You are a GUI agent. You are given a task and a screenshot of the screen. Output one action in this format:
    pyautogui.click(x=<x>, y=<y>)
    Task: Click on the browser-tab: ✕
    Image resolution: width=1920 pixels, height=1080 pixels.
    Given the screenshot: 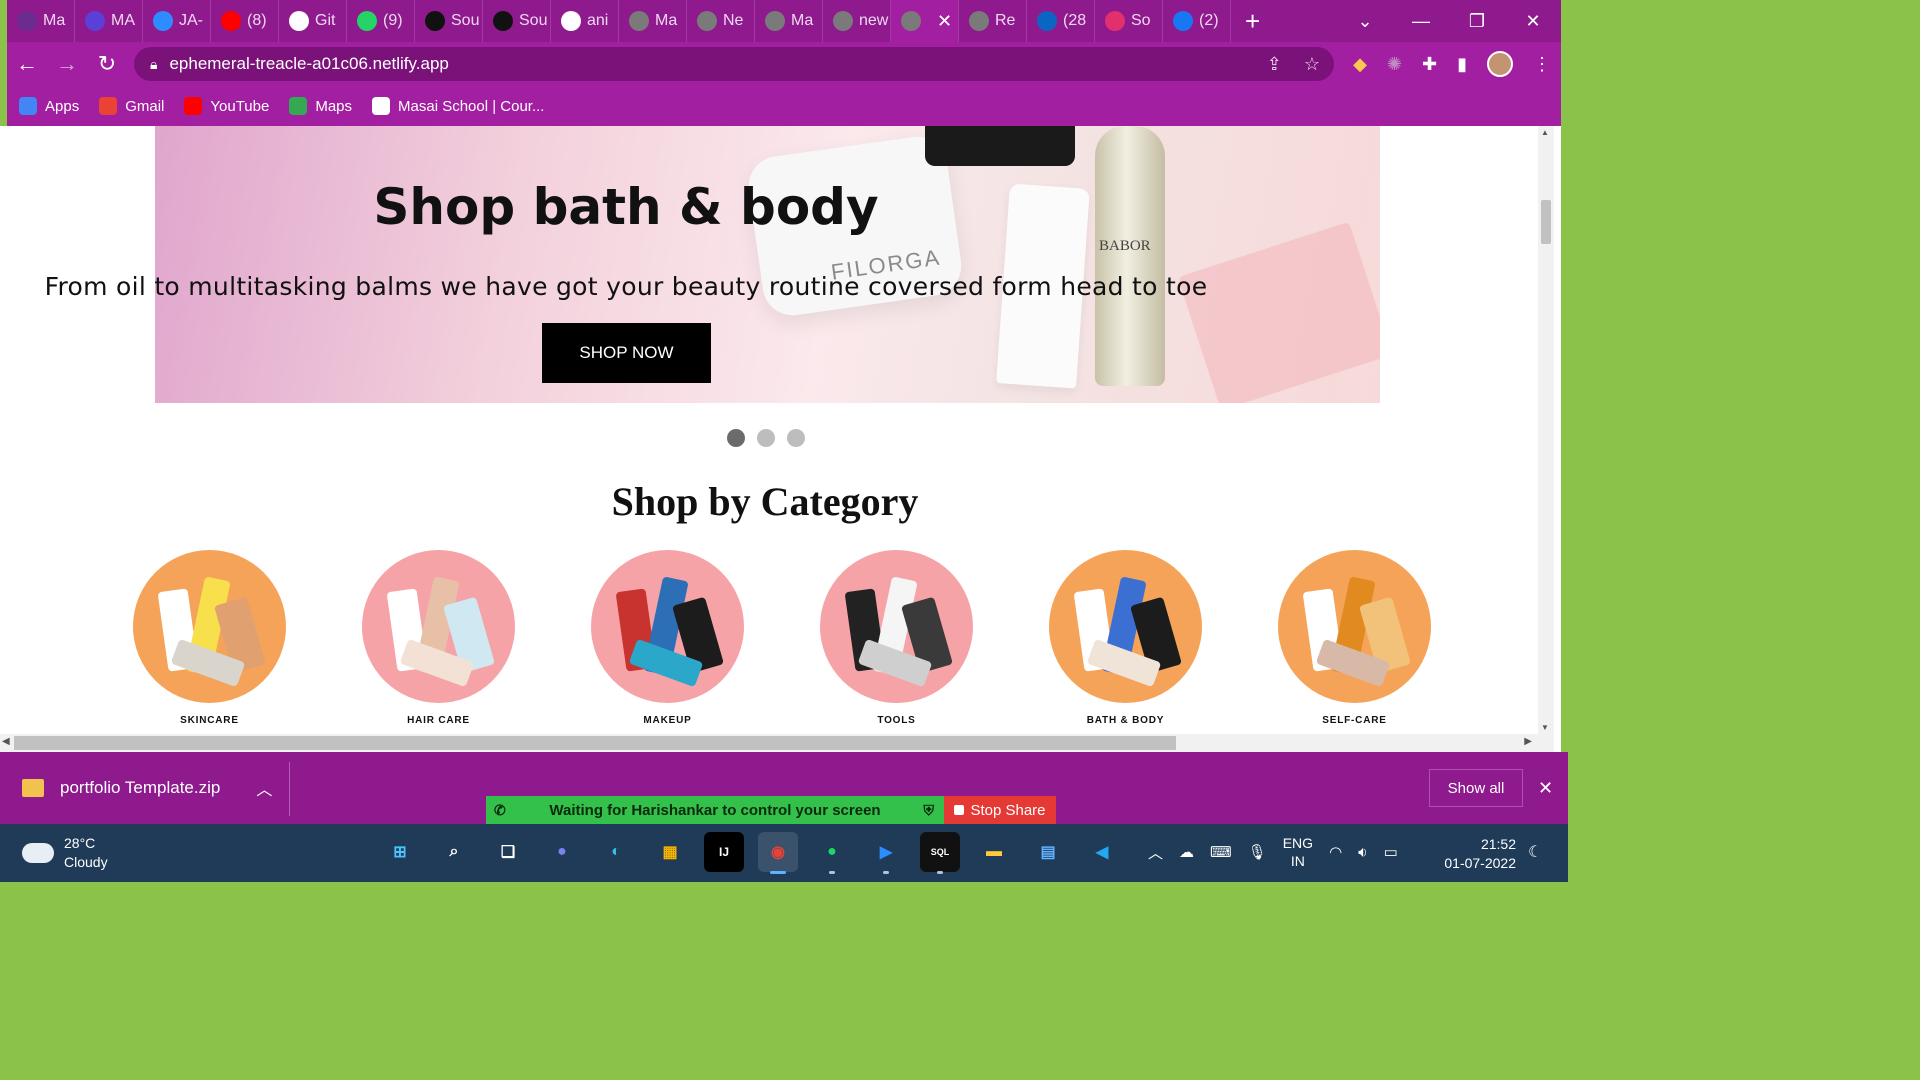 What is the action you would take?
    pyautogui.click(x=925, y=21)
    